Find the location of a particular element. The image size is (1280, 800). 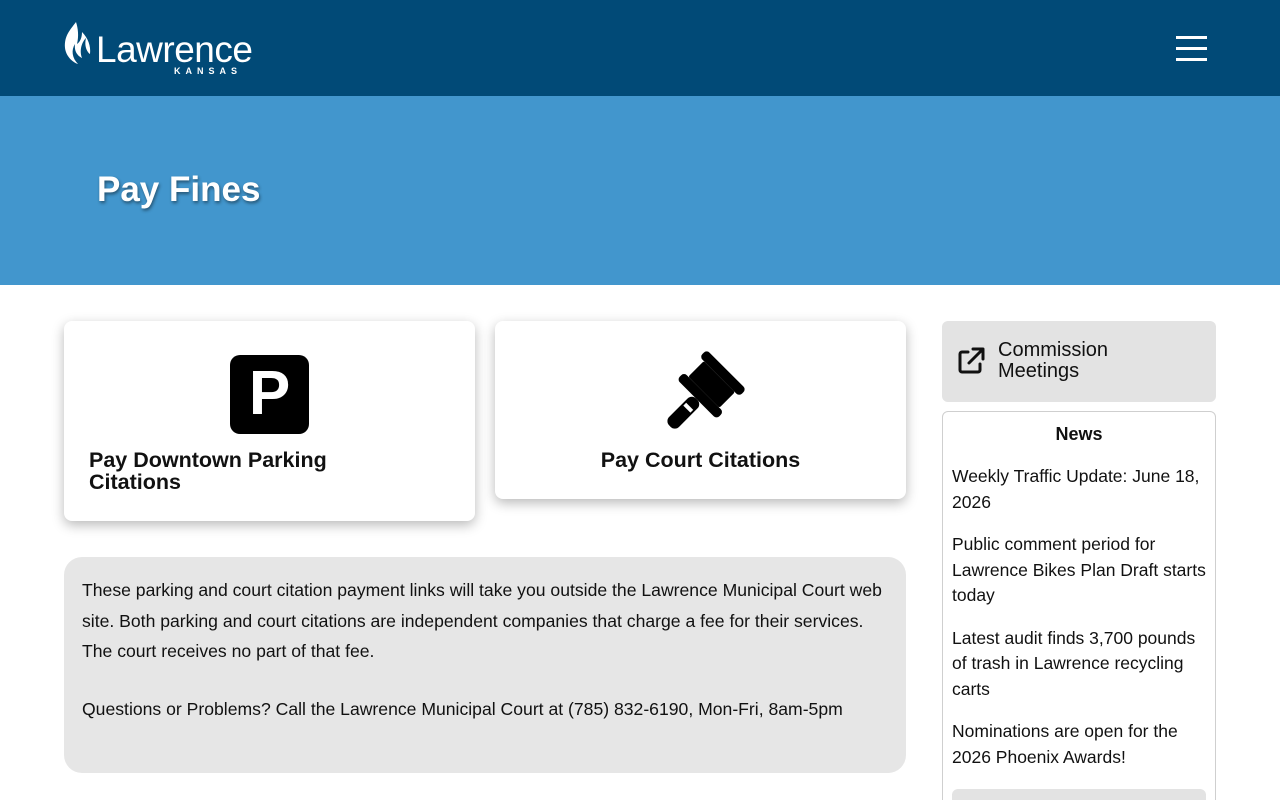

parking-icon-glyph: P is located at coordinates (269, 393).